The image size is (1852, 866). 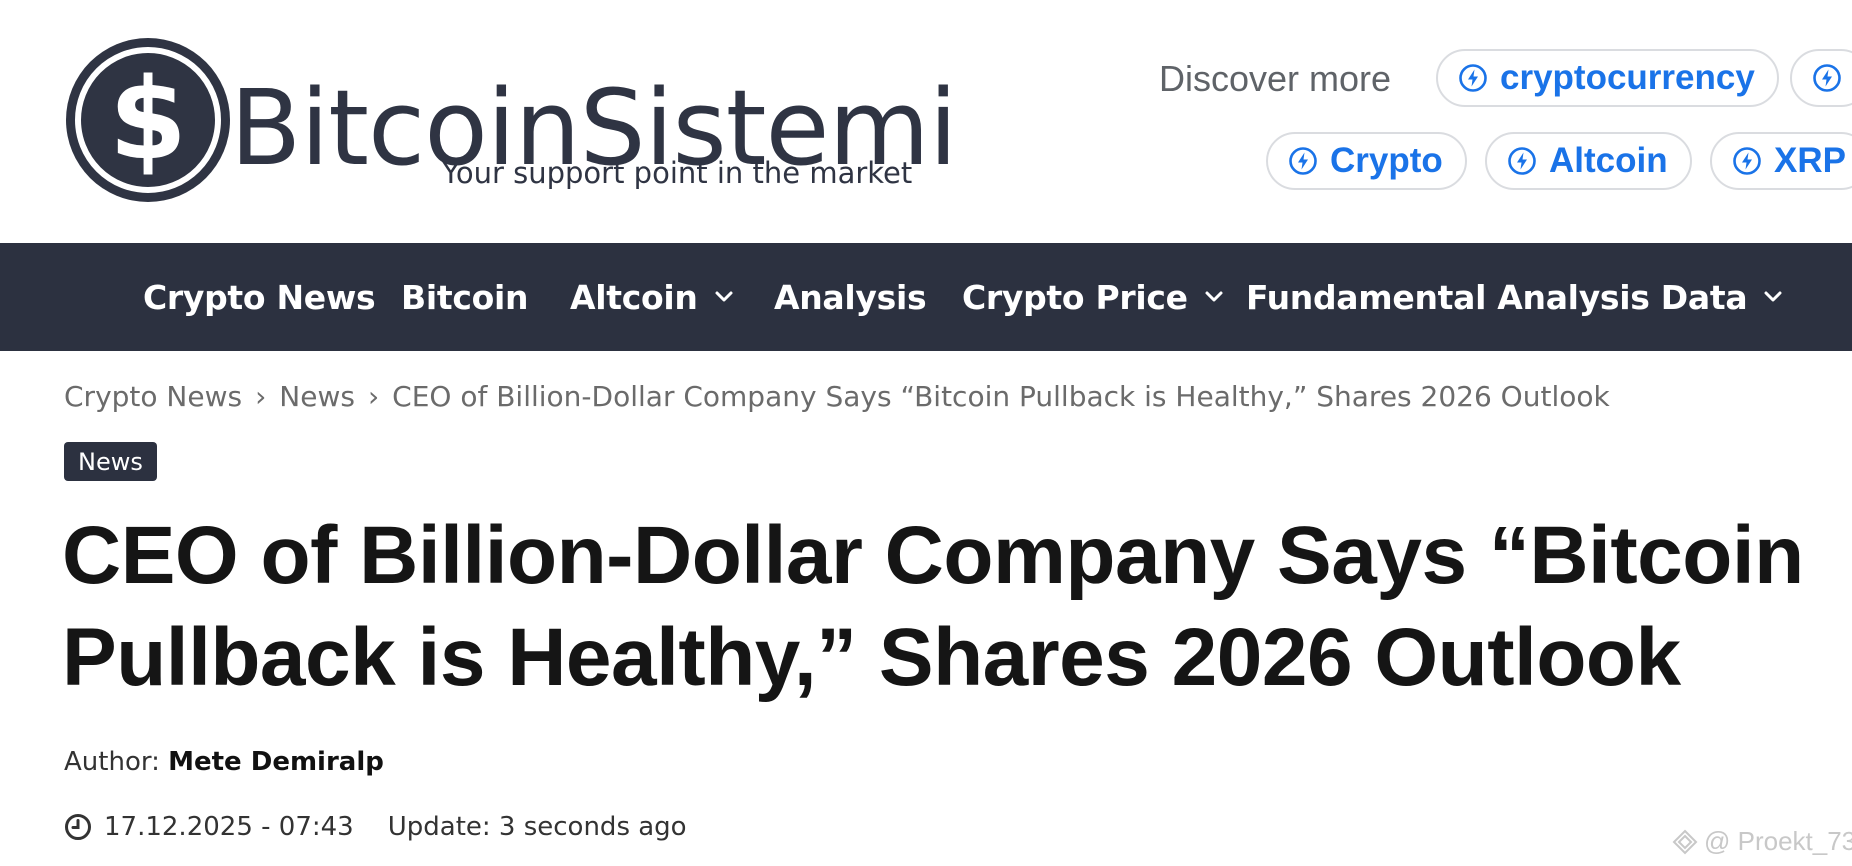 What do you see at coordinates (1685, 841) in the screenshot?
I see `watermark-logo-icon` at bounding box center [1685, 841].